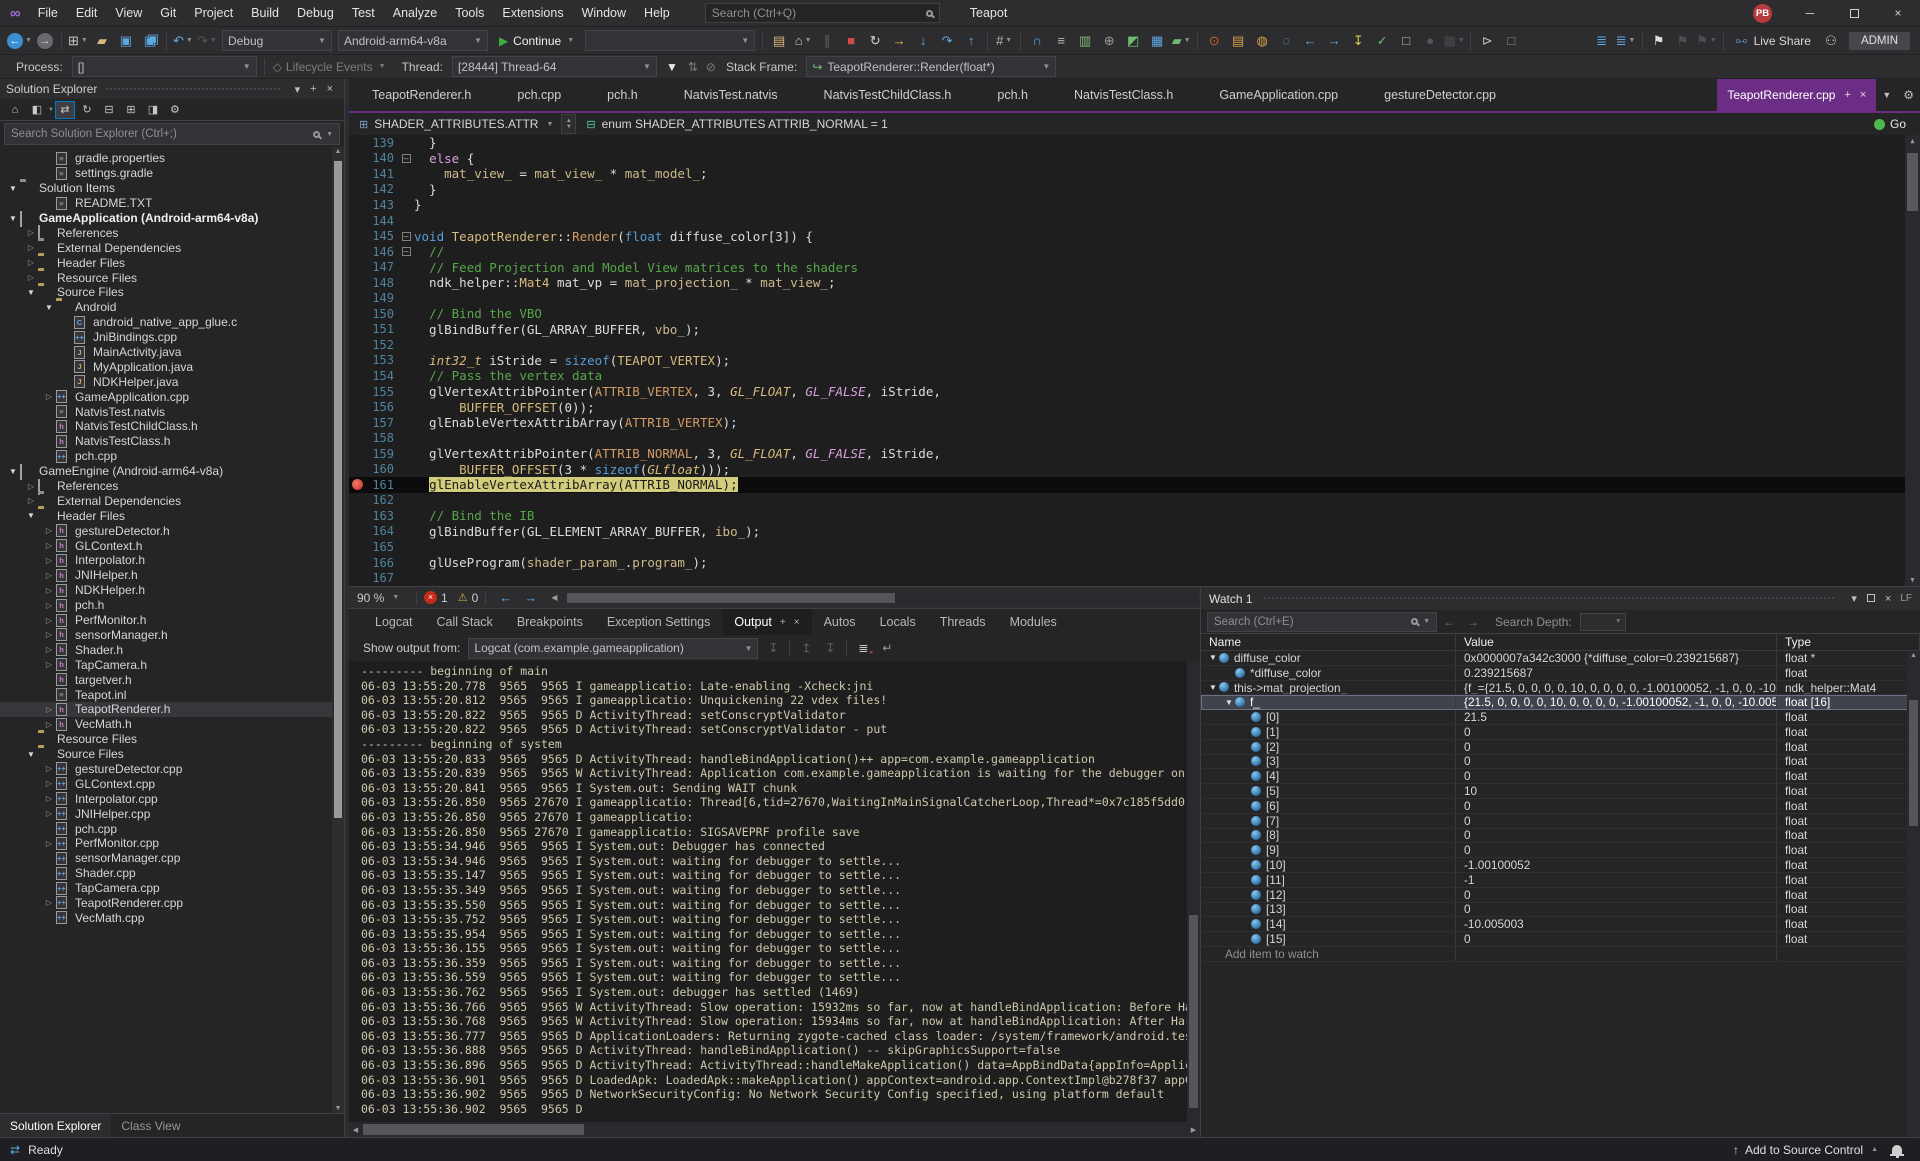  I want to click on code-line: 144, so click(1134, 221).